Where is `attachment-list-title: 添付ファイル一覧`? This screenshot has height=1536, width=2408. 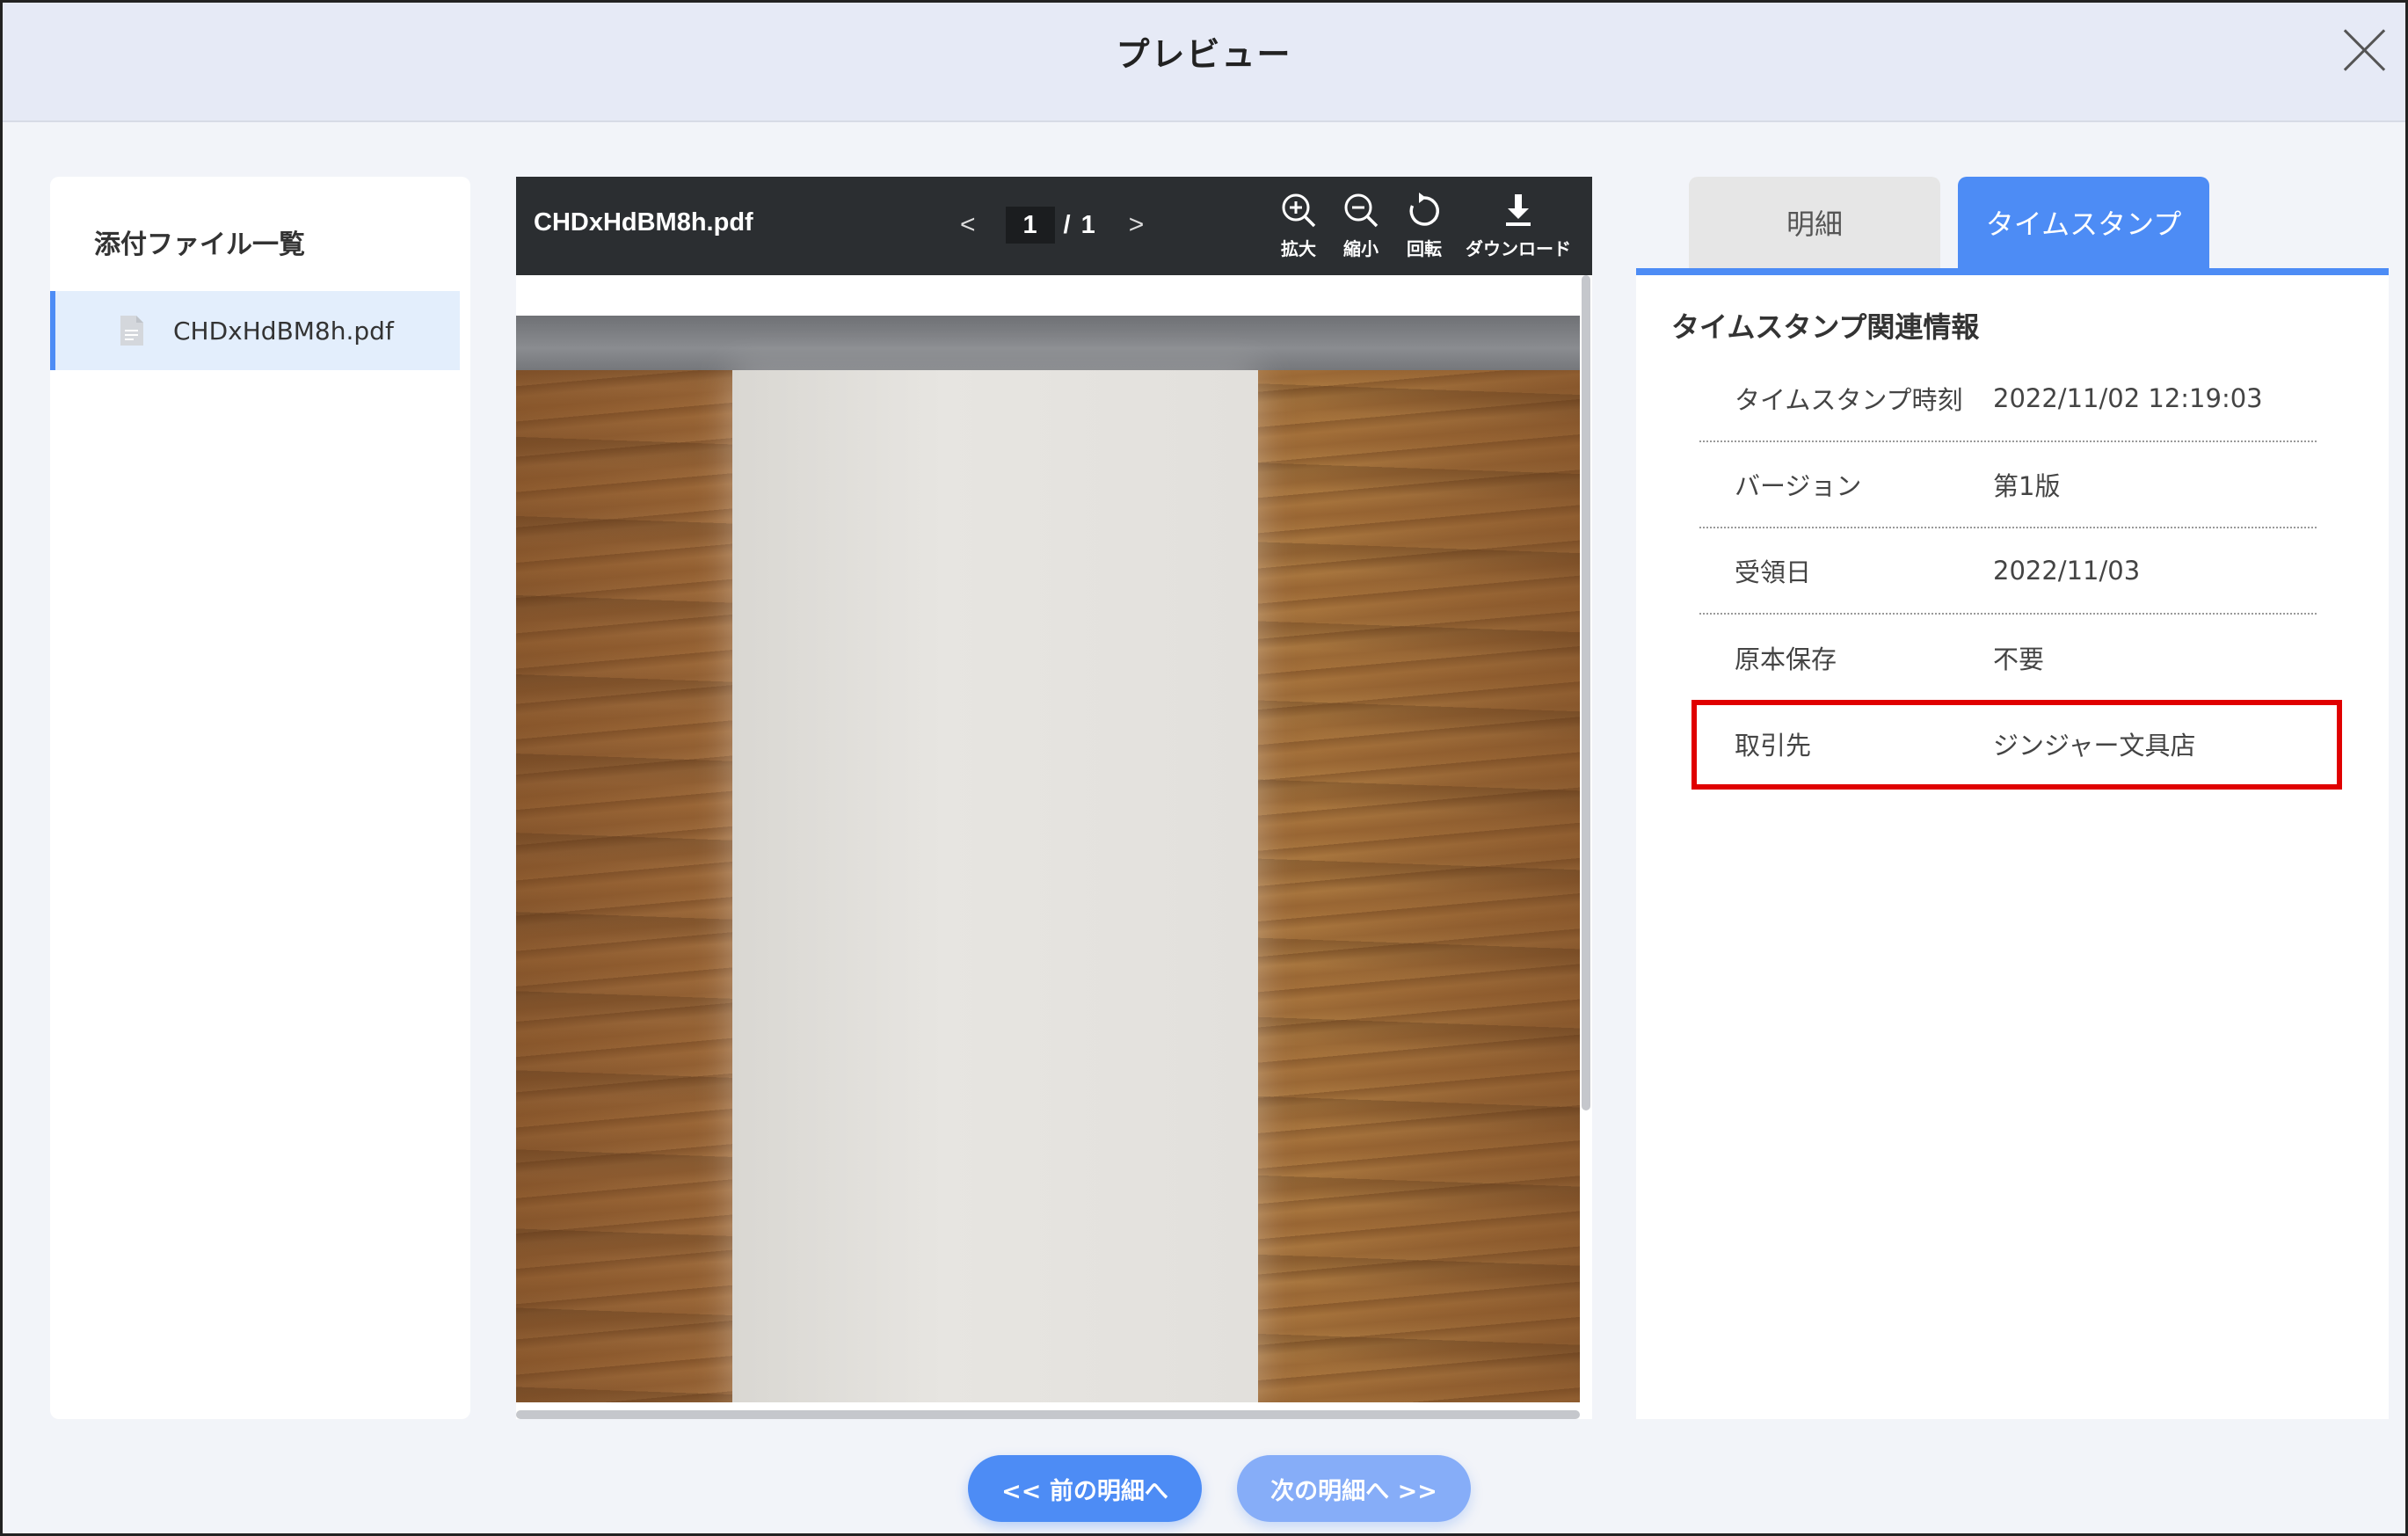
attachment-list-title: 添付ファイル一覧 is located at coordinates (199, 244).